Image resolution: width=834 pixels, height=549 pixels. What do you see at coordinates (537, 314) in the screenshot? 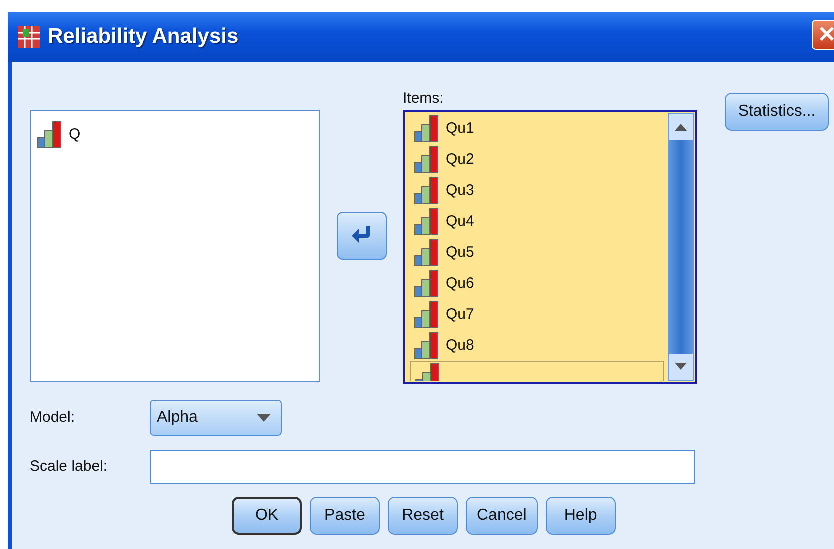
I see `item-row: Qu7` at bounding box center [537, 314].